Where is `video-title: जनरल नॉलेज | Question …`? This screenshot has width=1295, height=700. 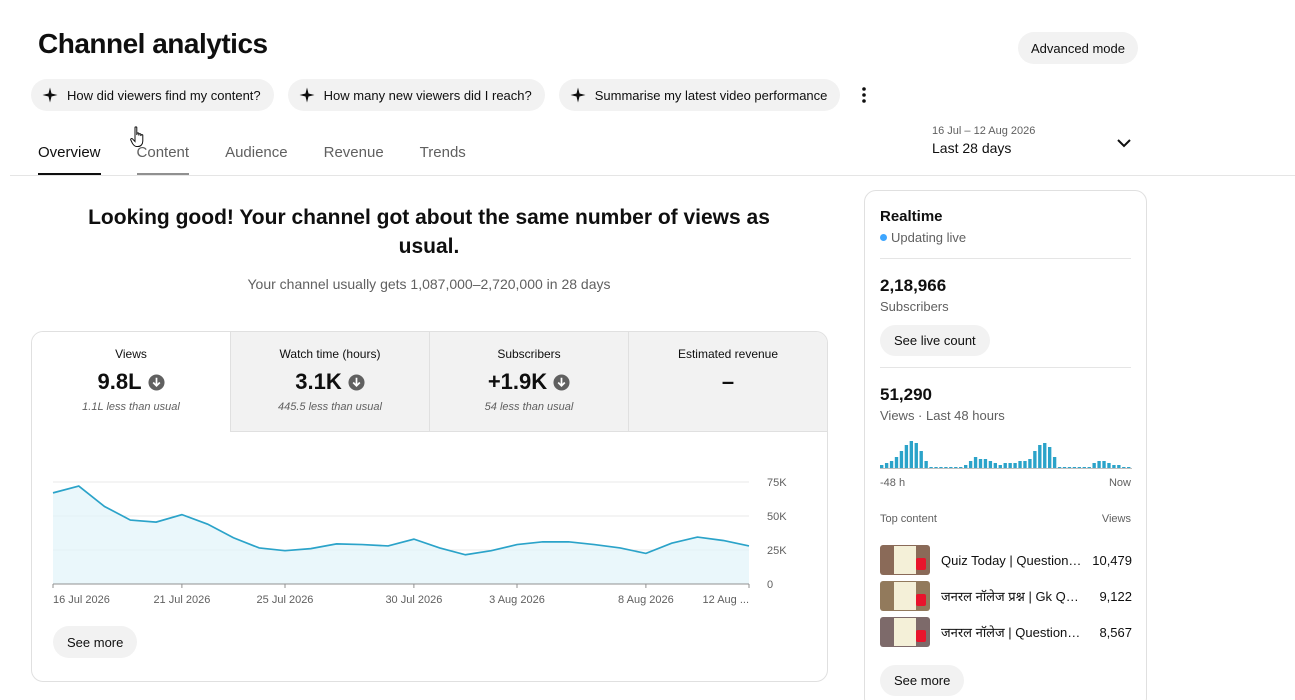
video-title: जनरल नॉलेज | Question … is located at coordinates (1012, 632).